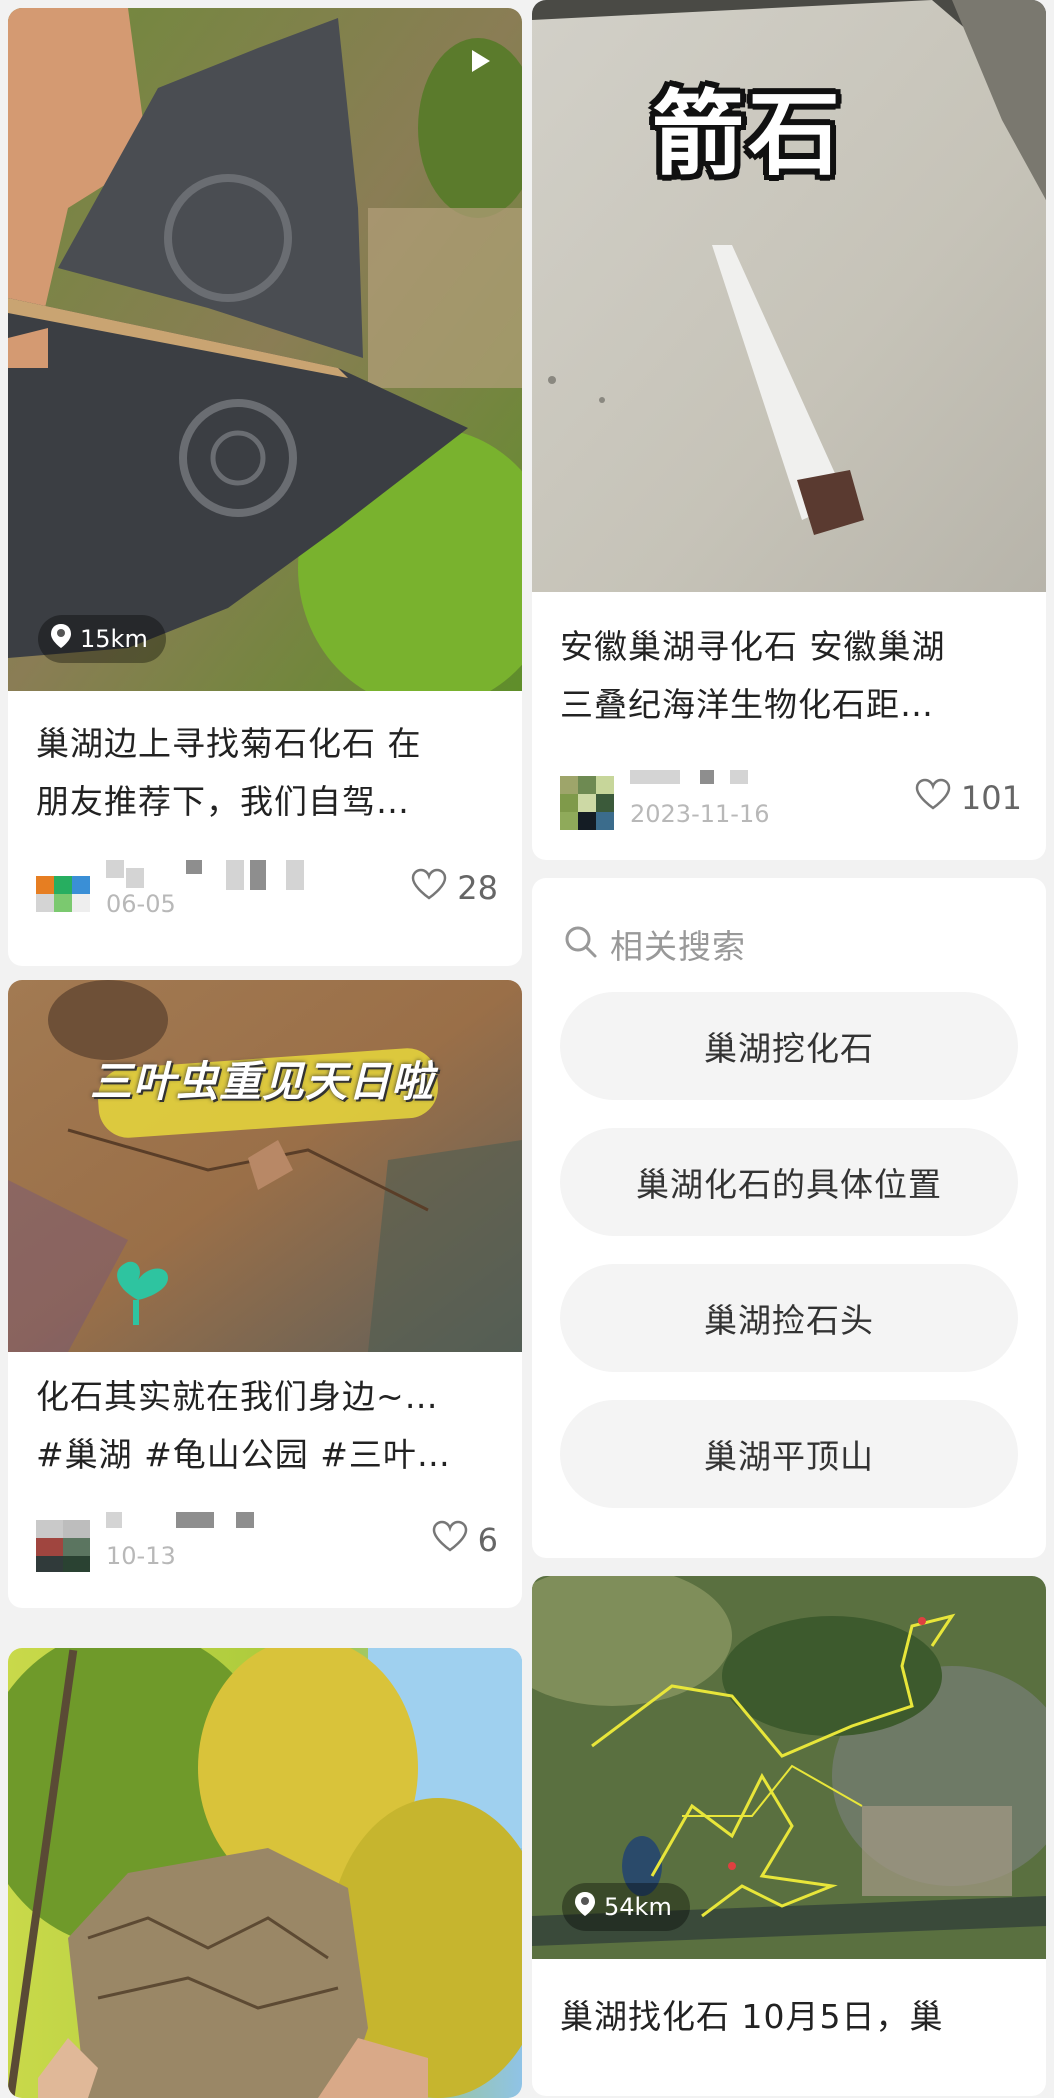 Image resolution: width=1054 pixels, height=2098 pixels. I want to click on fossil-in-hand-photo, so click(265, 1873).